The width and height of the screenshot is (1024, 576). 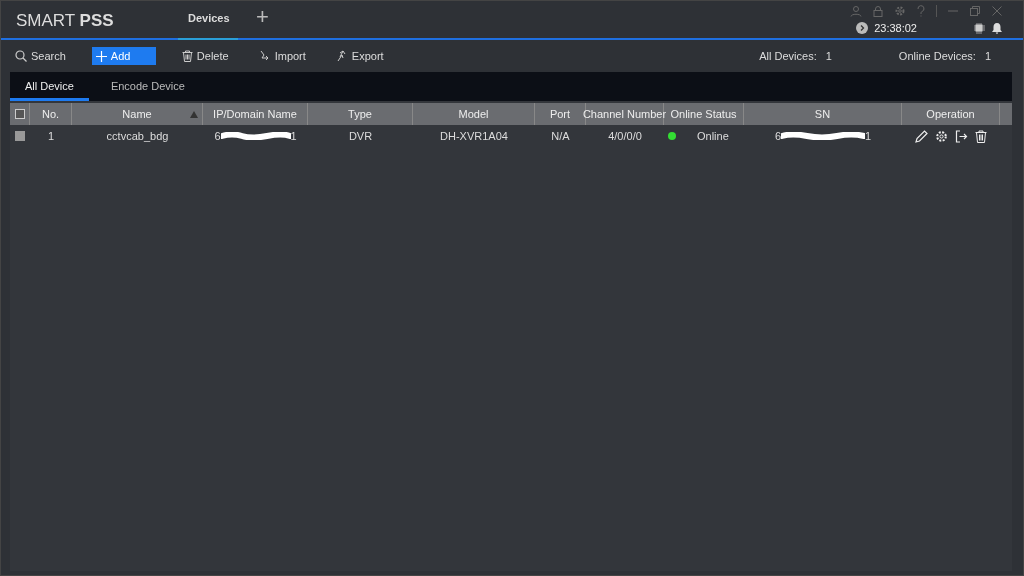 I want to click on devices-tab: Devices, so click(x=208, y=20).